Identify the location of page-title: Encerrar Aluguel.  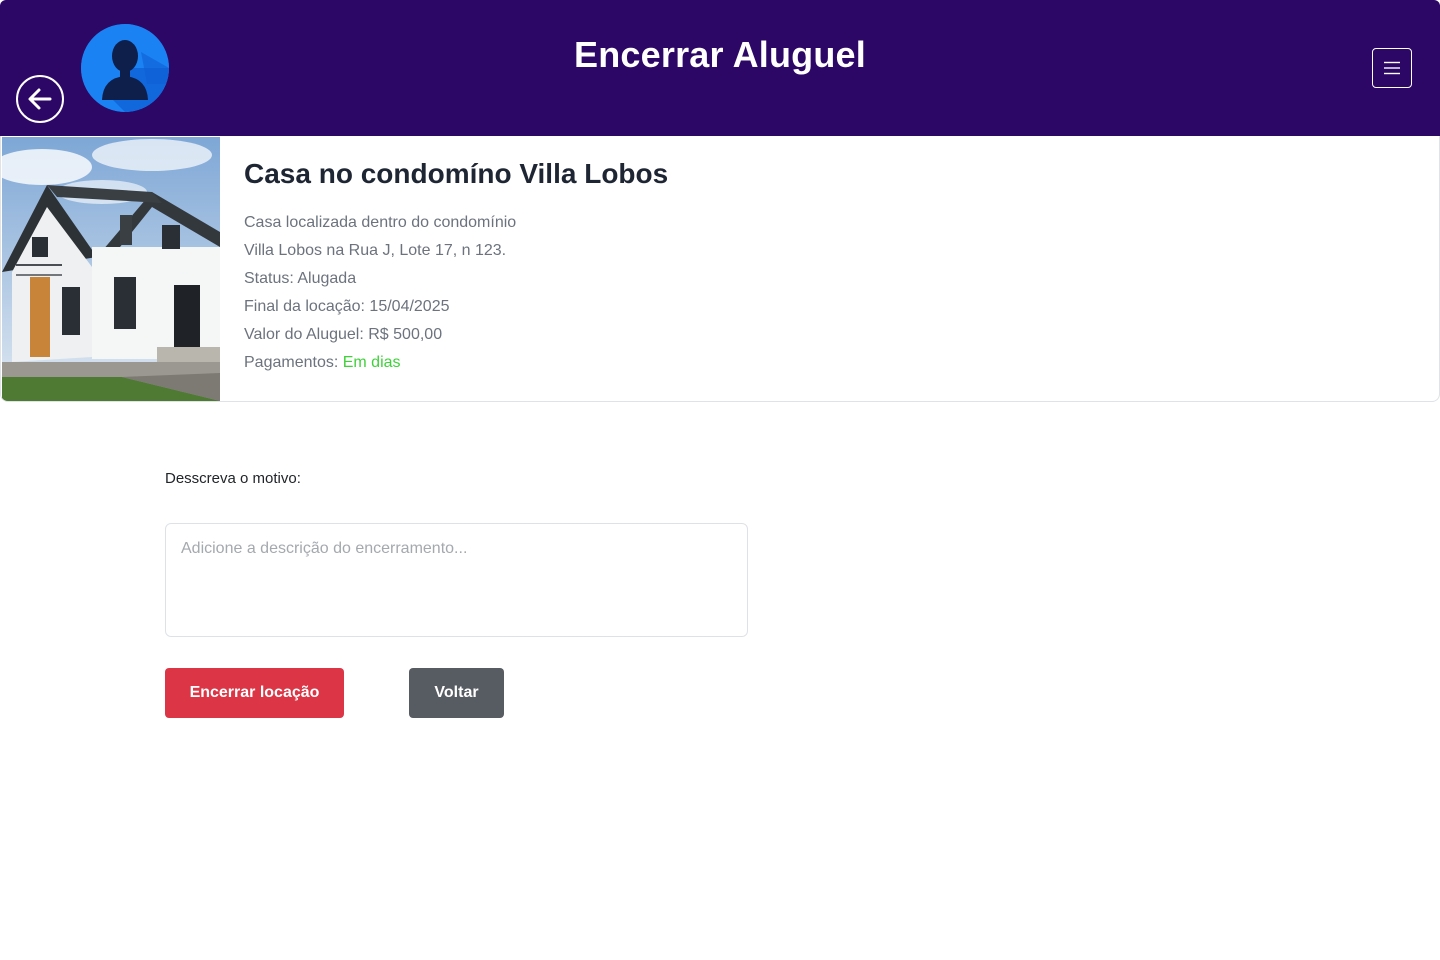
(720, 54).